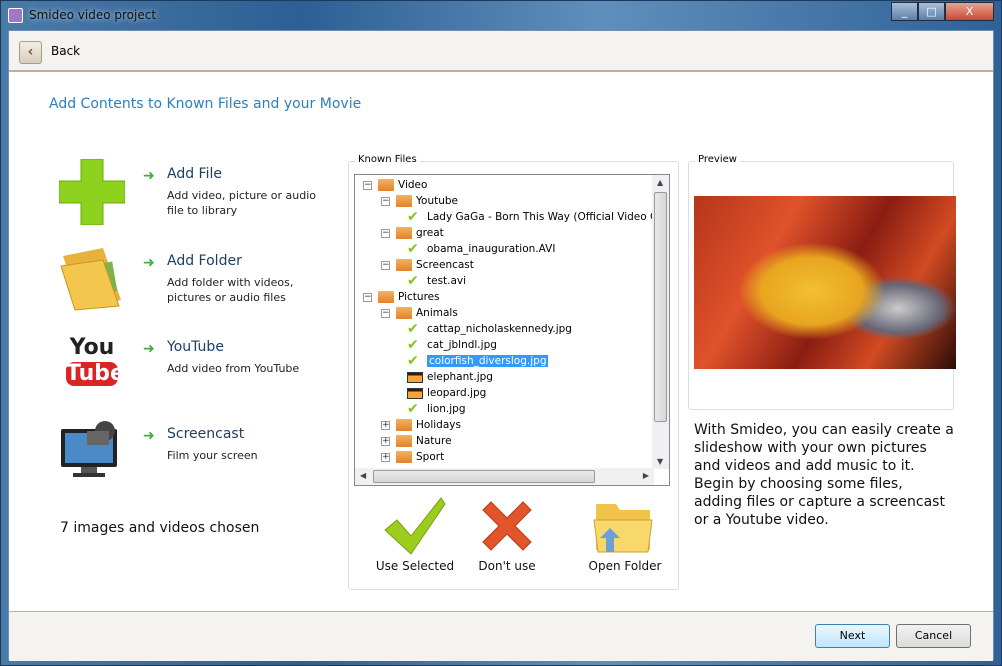 This screenshot has width=1002, height=666. I want to click on cancel-button: Cancel, so click(933, 636).